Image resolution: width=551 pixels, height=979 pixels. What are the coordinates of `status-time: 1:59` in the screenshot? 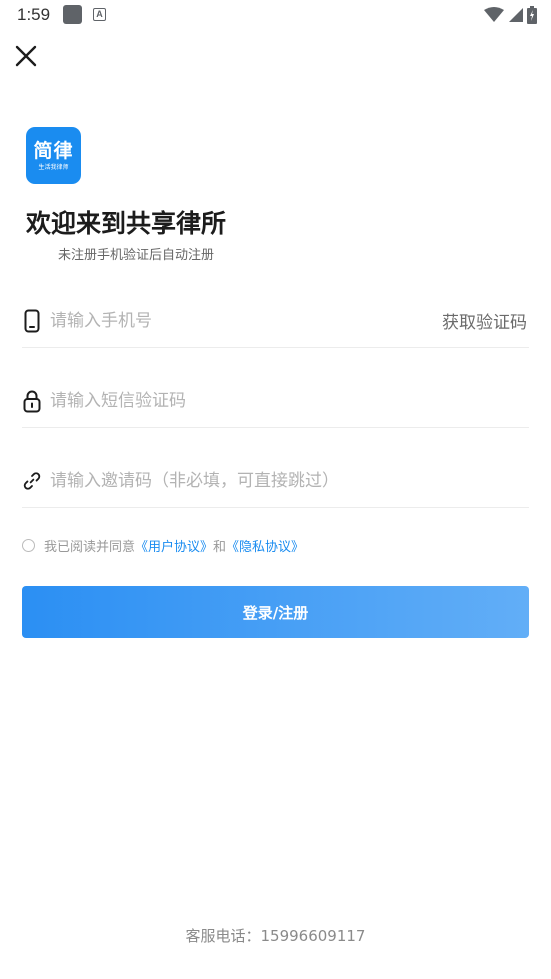 It's located at (34, 14).